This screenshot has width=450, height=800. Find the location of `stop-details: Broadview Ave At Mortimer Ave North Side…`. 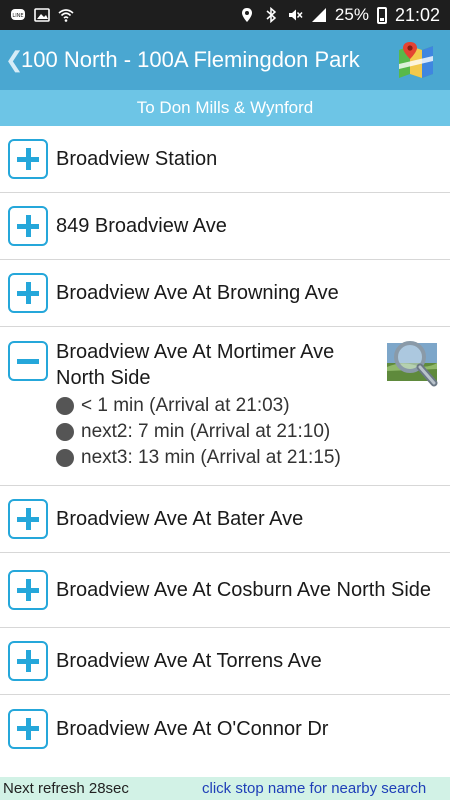

stop-details: Broadview Ave At Mortimer Ave North Side… is located at coordinates (216, 405).